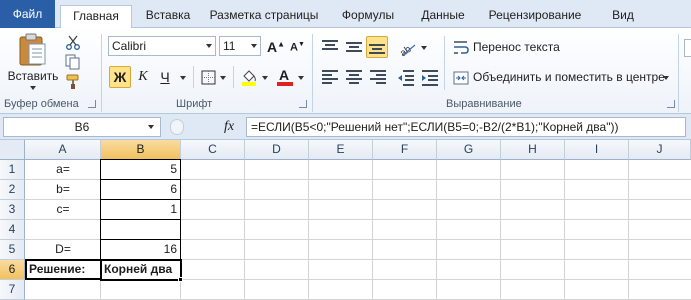 The image size is (691, 300). What do you see at coordinates (82, 127) in the screenshot?
I see `name-box: B6` at bounding box center [82, 127].